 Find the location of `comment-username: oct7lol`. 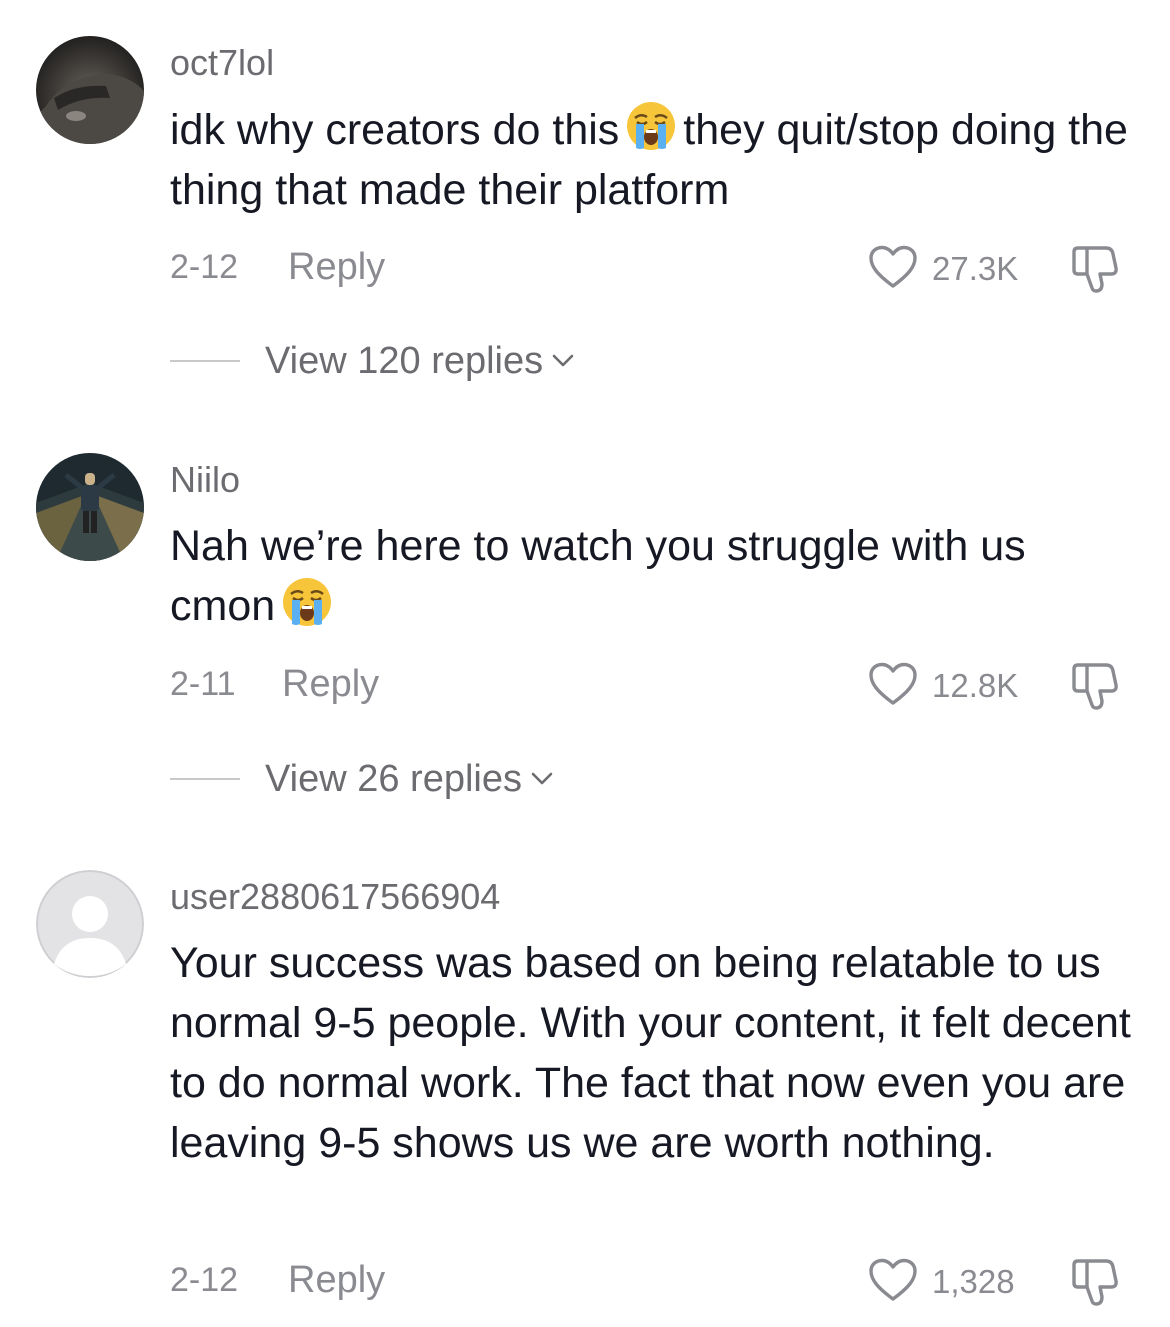

comment-username: oct7lol is located at coordinates (222, 63).